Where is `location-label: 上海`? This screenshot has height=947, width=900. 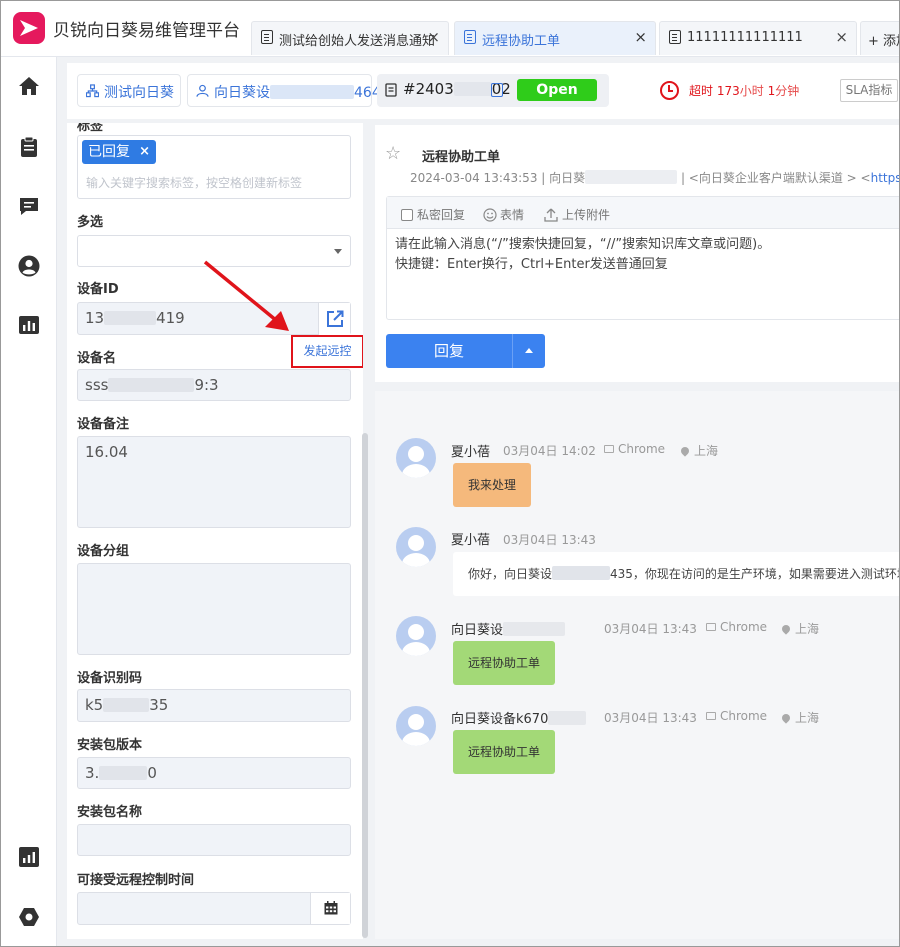 location-label: 上海 is located at coordinates (807, 629).